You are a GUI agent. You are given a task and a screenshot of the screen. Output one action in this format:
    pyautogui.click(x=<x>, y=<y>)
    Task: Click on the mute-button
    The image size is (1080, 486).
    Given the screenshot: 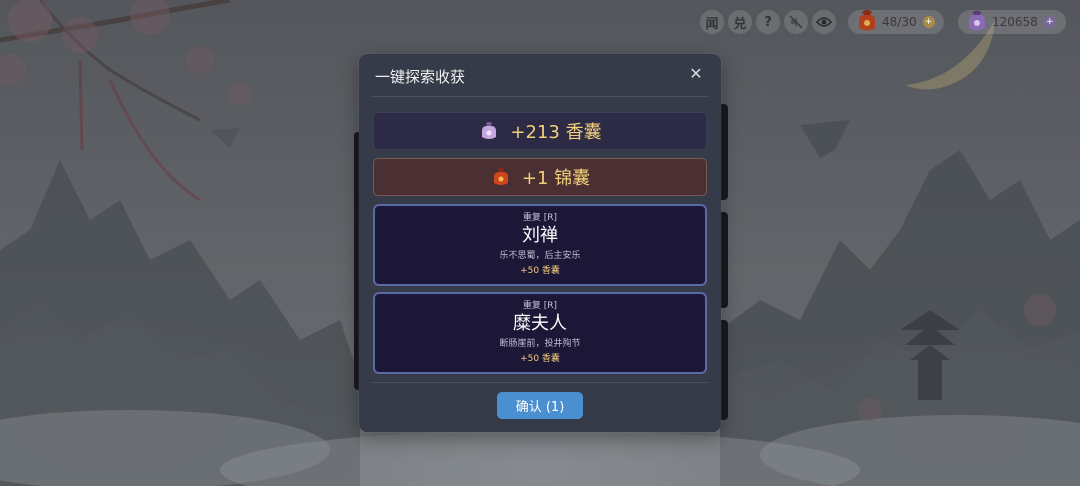 What is the action you would take?
    pyautogui.click(x=796, y=22)
    